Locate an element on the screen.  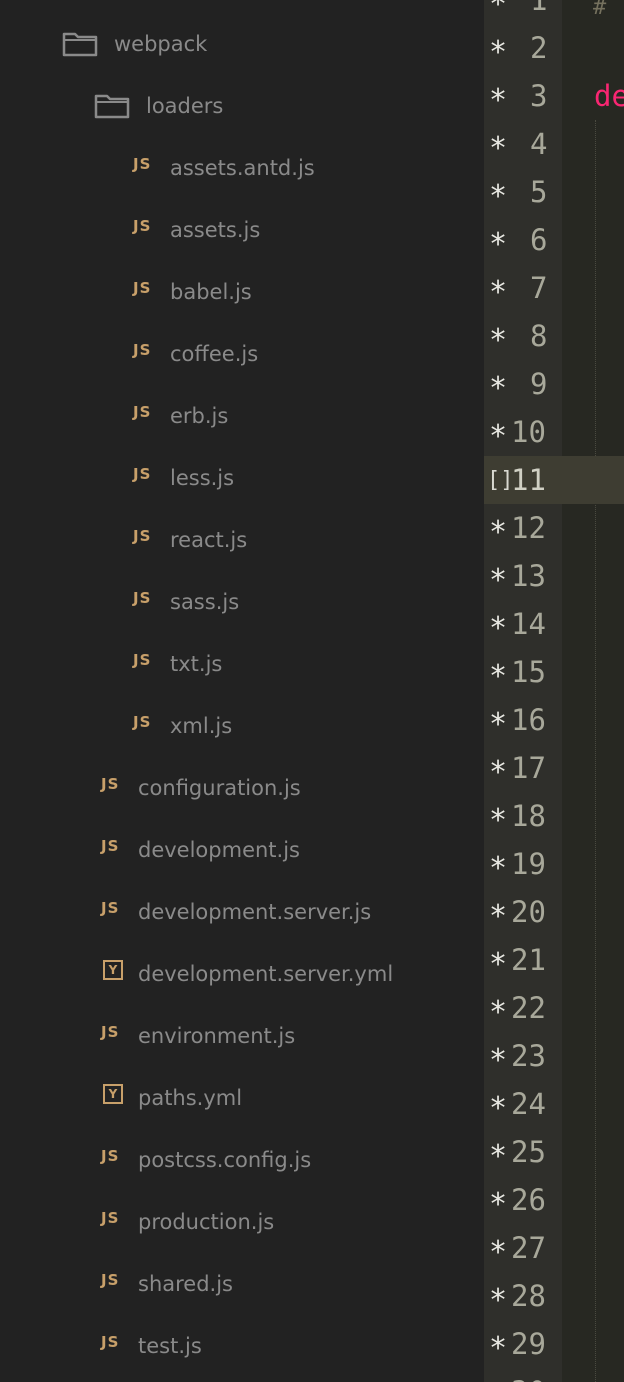
file-react.js: JS react.js is located at coordinates (242, 540).